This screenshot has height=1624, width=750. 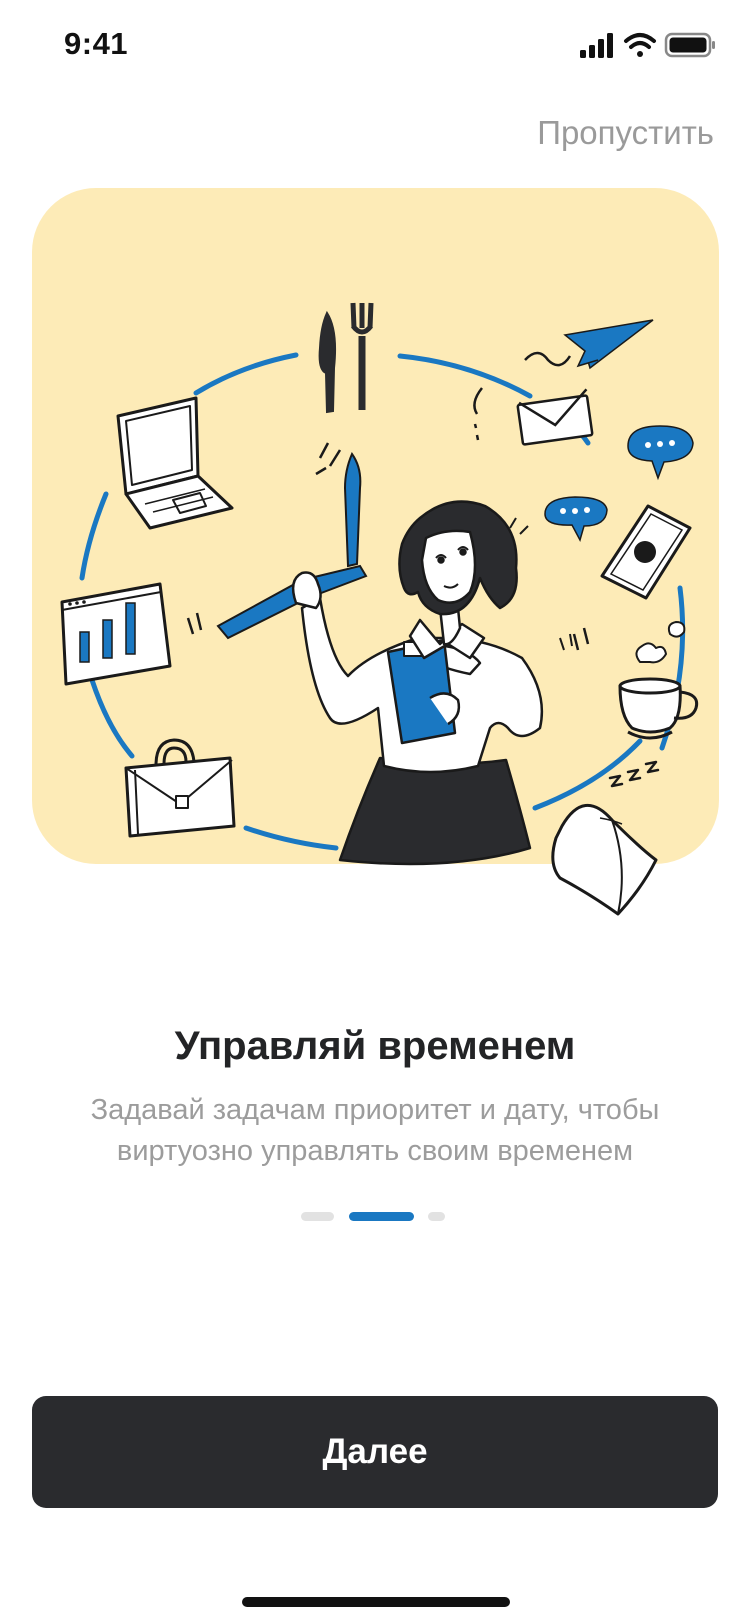 I want to click on cellular-signal-icon, so click(x=596, y=45).